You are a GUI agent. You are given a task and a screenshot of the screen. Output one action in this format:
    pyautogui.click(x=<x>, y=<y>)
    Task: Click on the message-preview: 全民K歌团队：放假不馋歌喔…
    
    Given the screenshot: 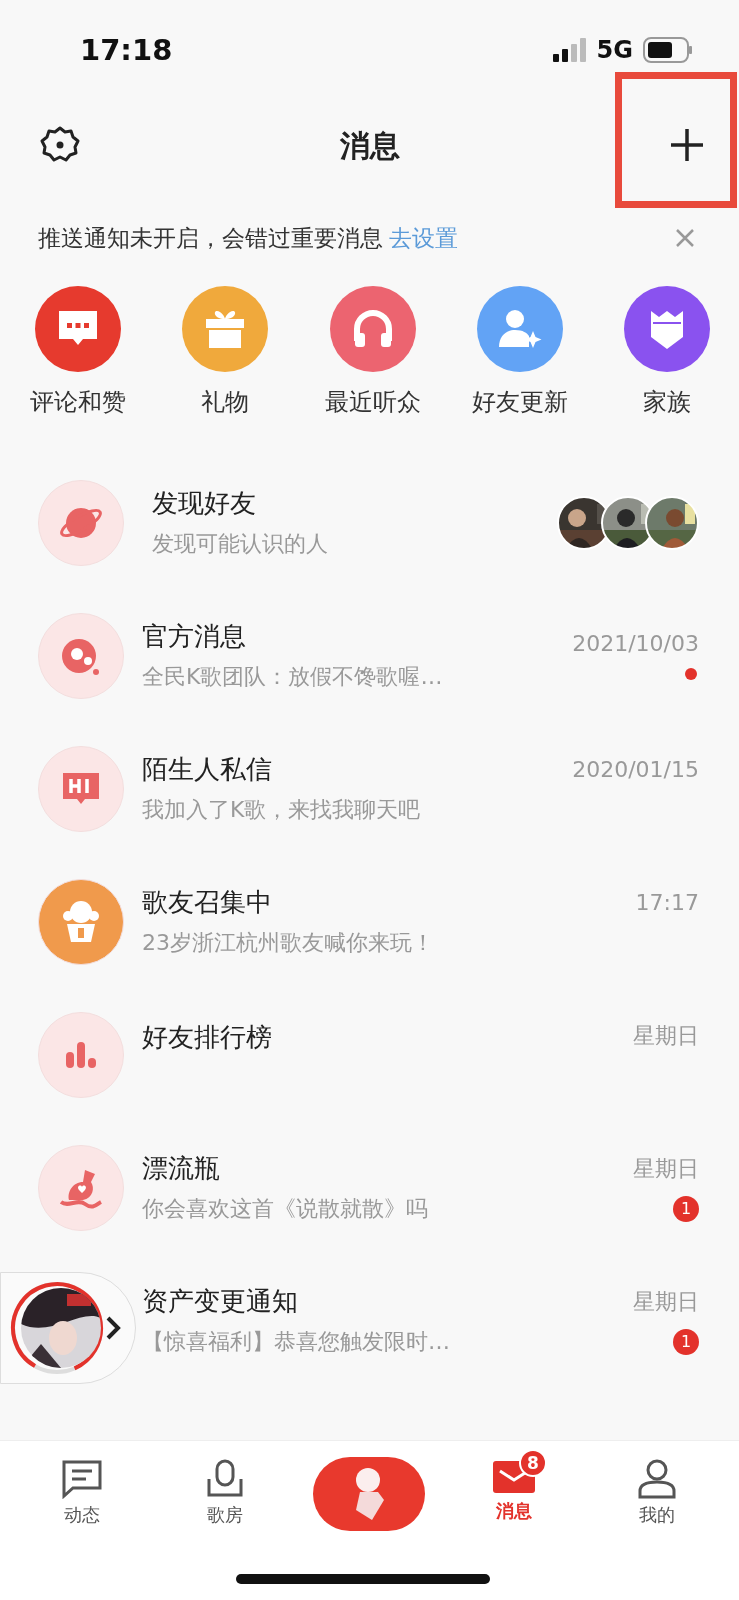 What is the action you would take?
    pyautogui.click(x=293, y=677)
    